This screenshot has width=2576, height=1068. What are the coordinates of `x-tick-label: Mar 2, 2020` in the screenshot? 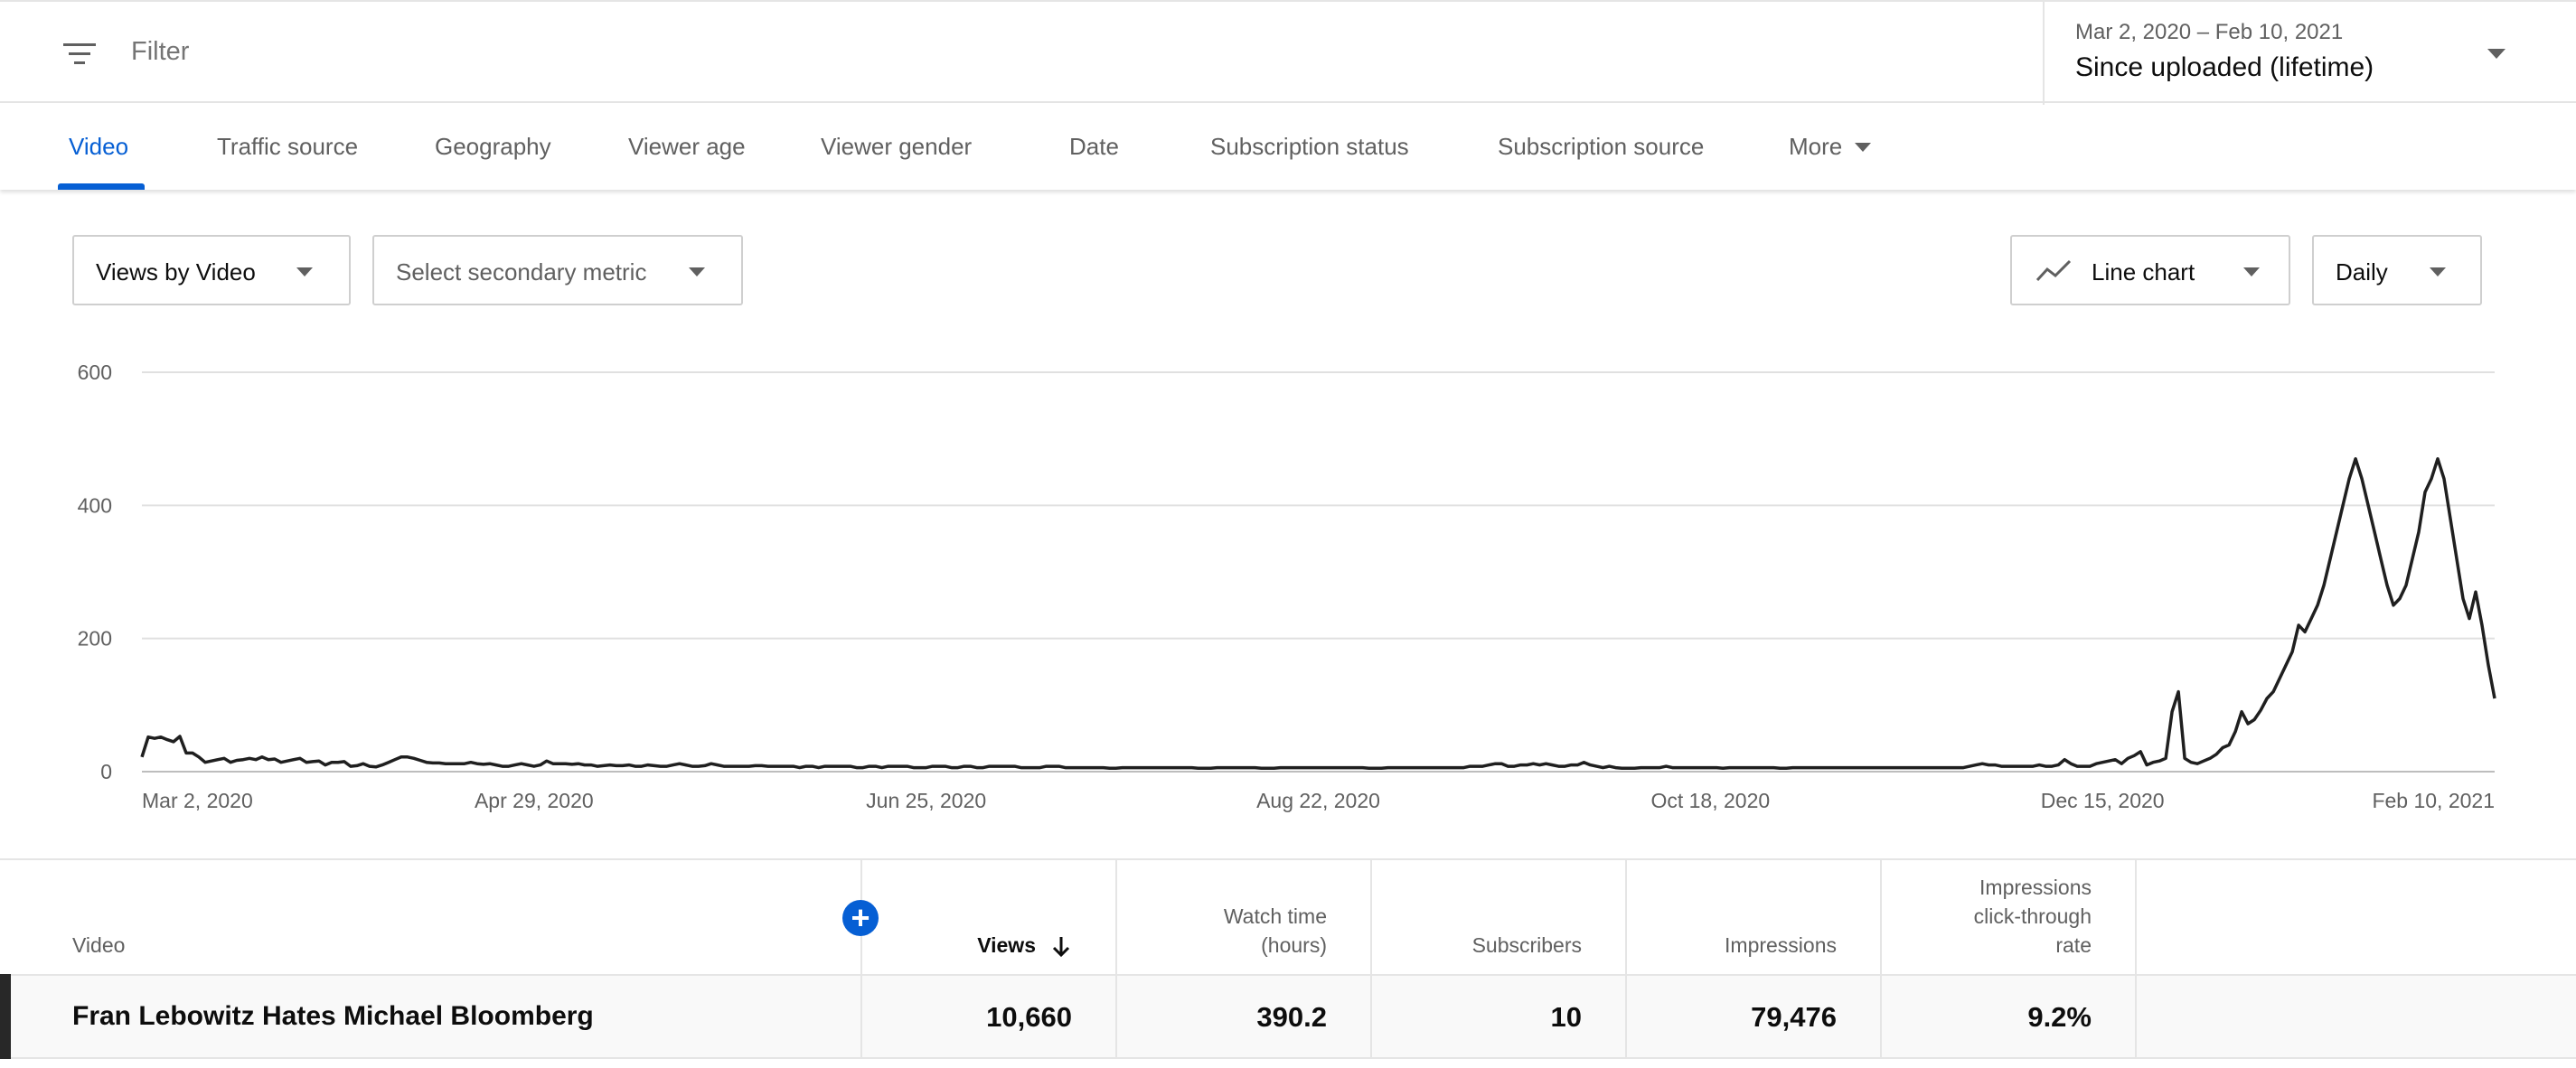 It's located at (198, 800).